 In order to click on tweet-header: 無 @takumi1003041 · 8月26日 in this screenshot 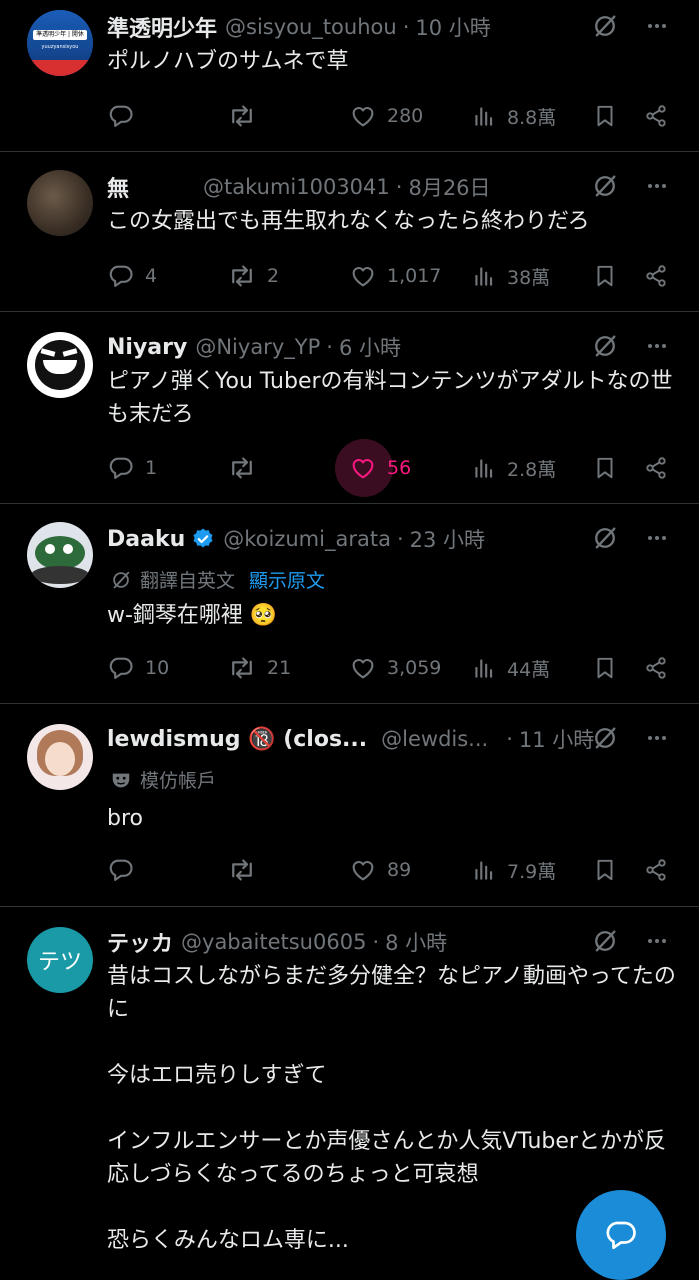, I will do `click(403, 187)`.